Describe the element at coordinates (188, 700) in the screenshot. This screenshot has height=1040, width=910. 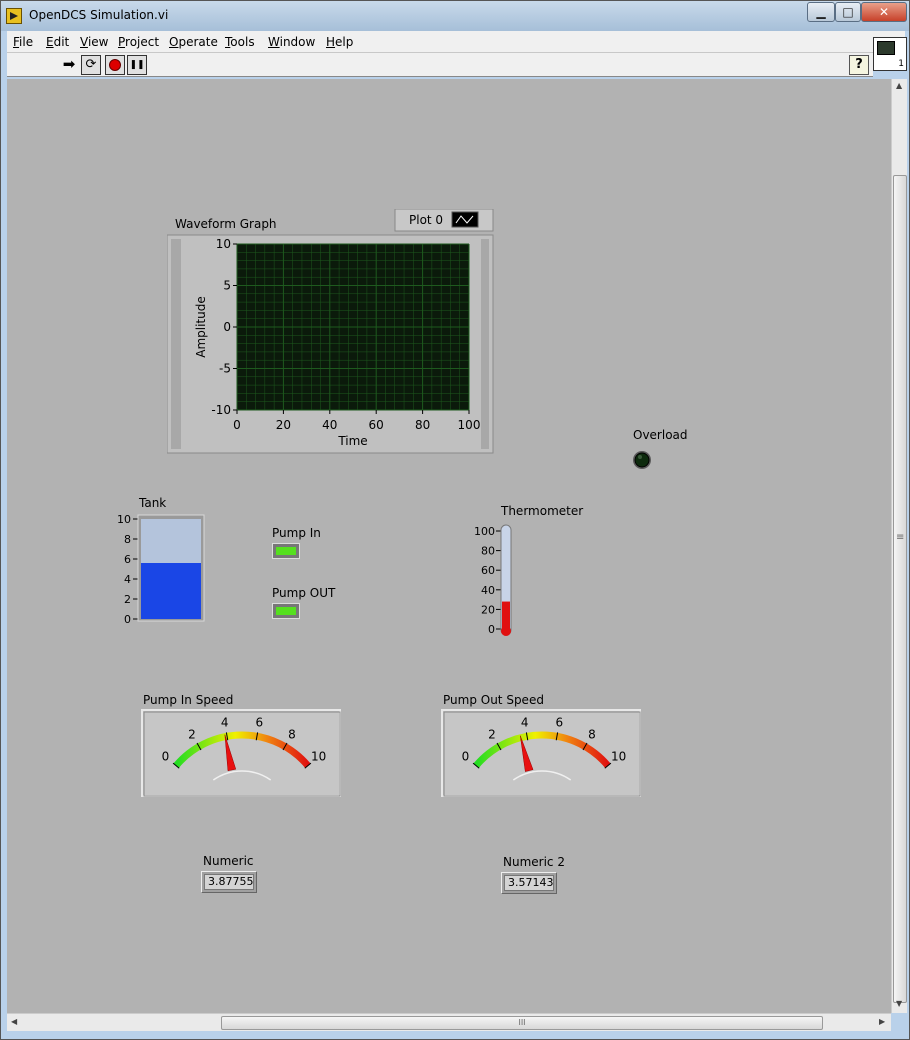
I see `pump-in-speed-label: Pump In Speed` at that location.